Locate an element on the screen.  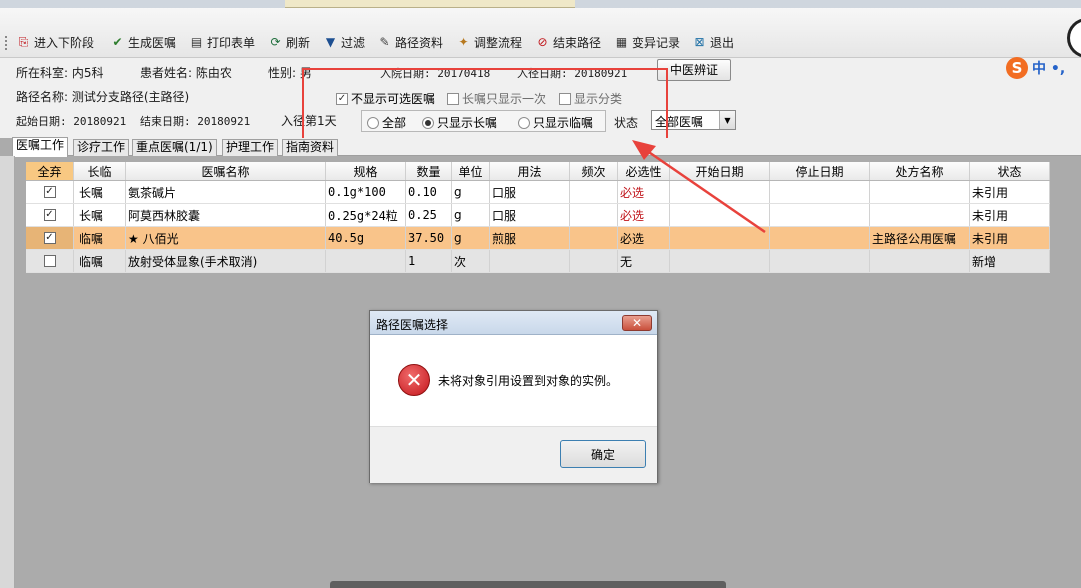
long-once-checkbox: 长嘱只显示一次 is located at coordinates (496, 98).